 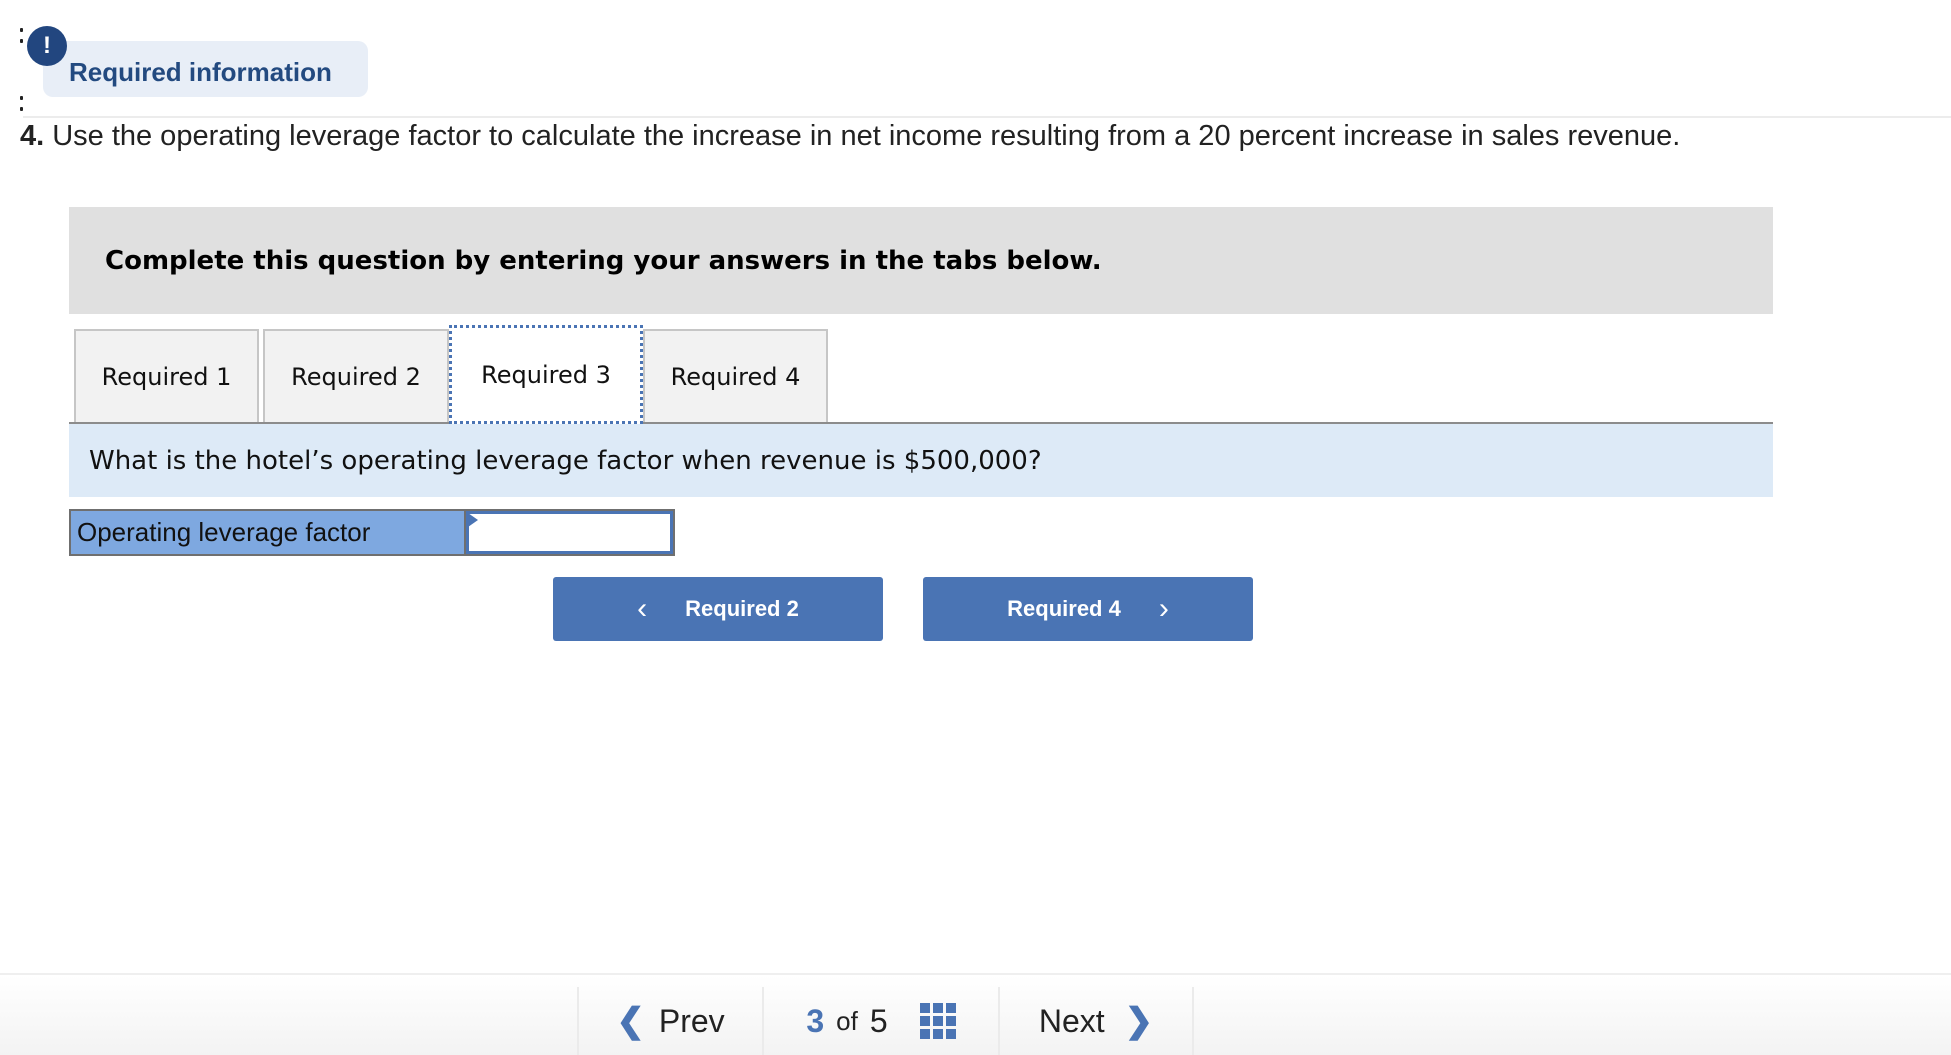 What do you see at coordinates (815, 1020) in the screenshot?
I see `current-page: 3` at bounding box center [815, 1020].